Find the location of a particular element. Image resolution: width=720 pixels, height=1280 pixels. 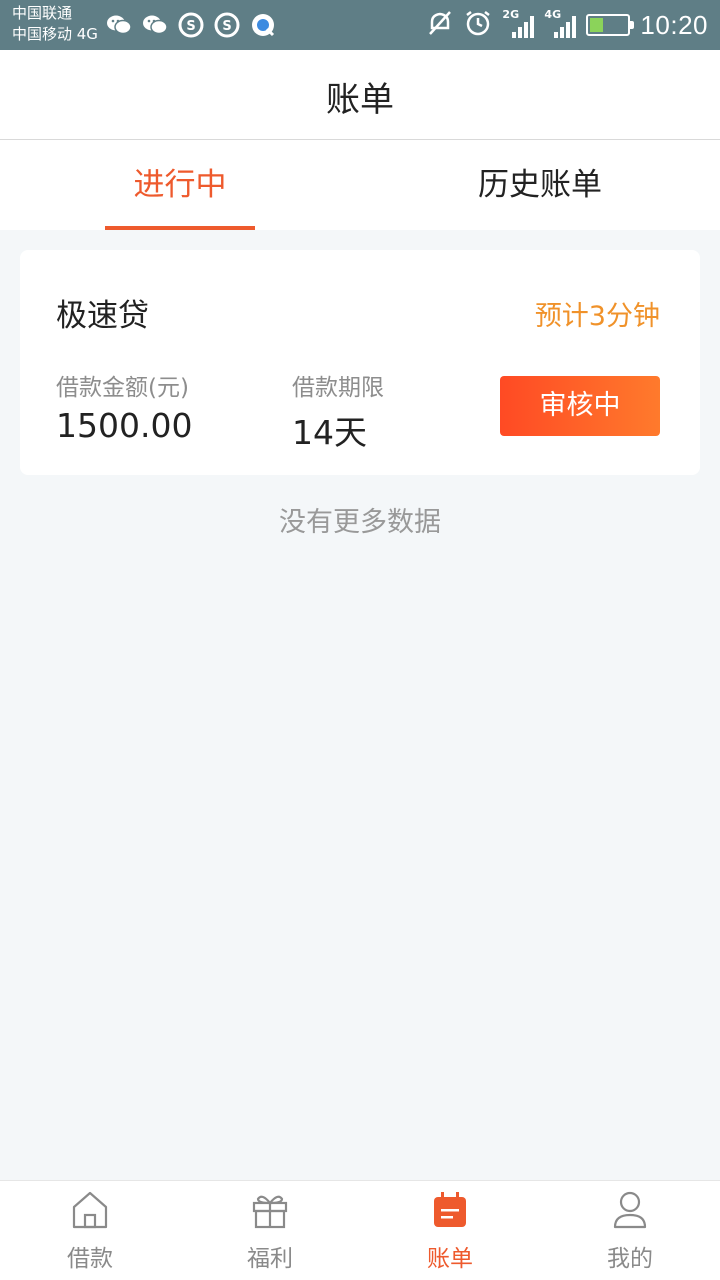

notification-icons: S S is located at coordinates (191, 25).